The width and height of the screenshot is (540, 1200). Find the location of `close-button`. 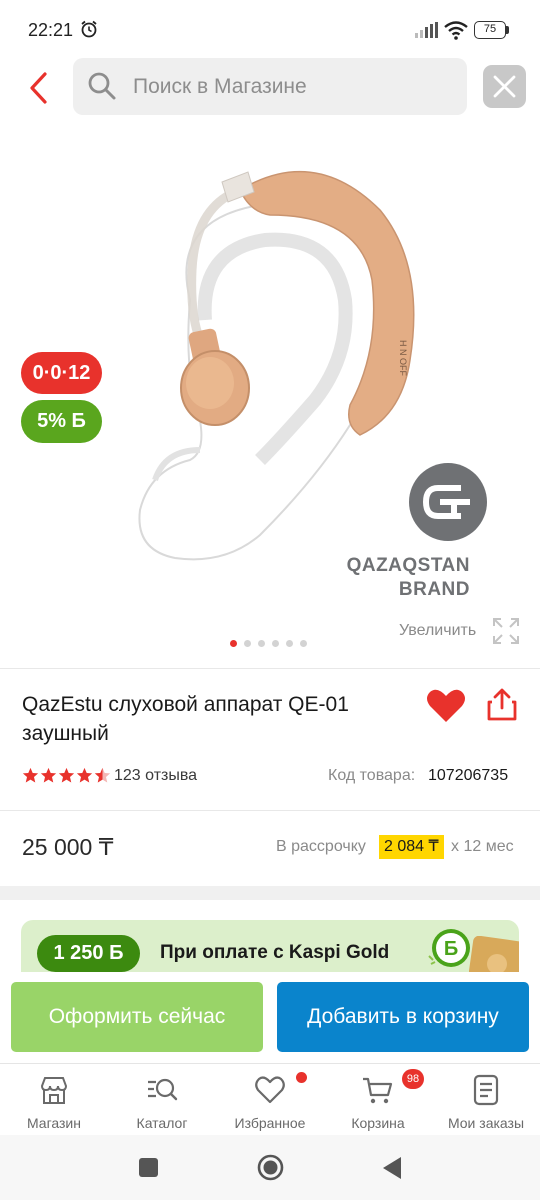

close-button is located at coordinates (504, 86).